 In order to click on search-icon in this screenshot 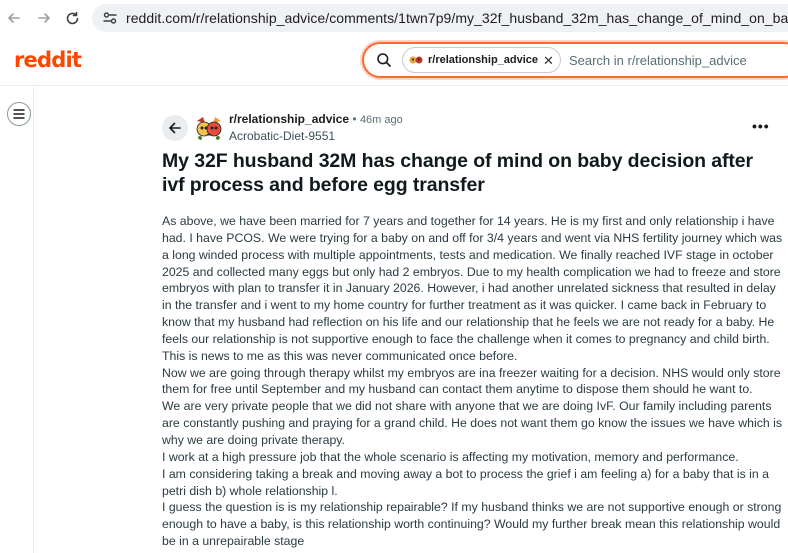, I will do `click(384, 60)`.